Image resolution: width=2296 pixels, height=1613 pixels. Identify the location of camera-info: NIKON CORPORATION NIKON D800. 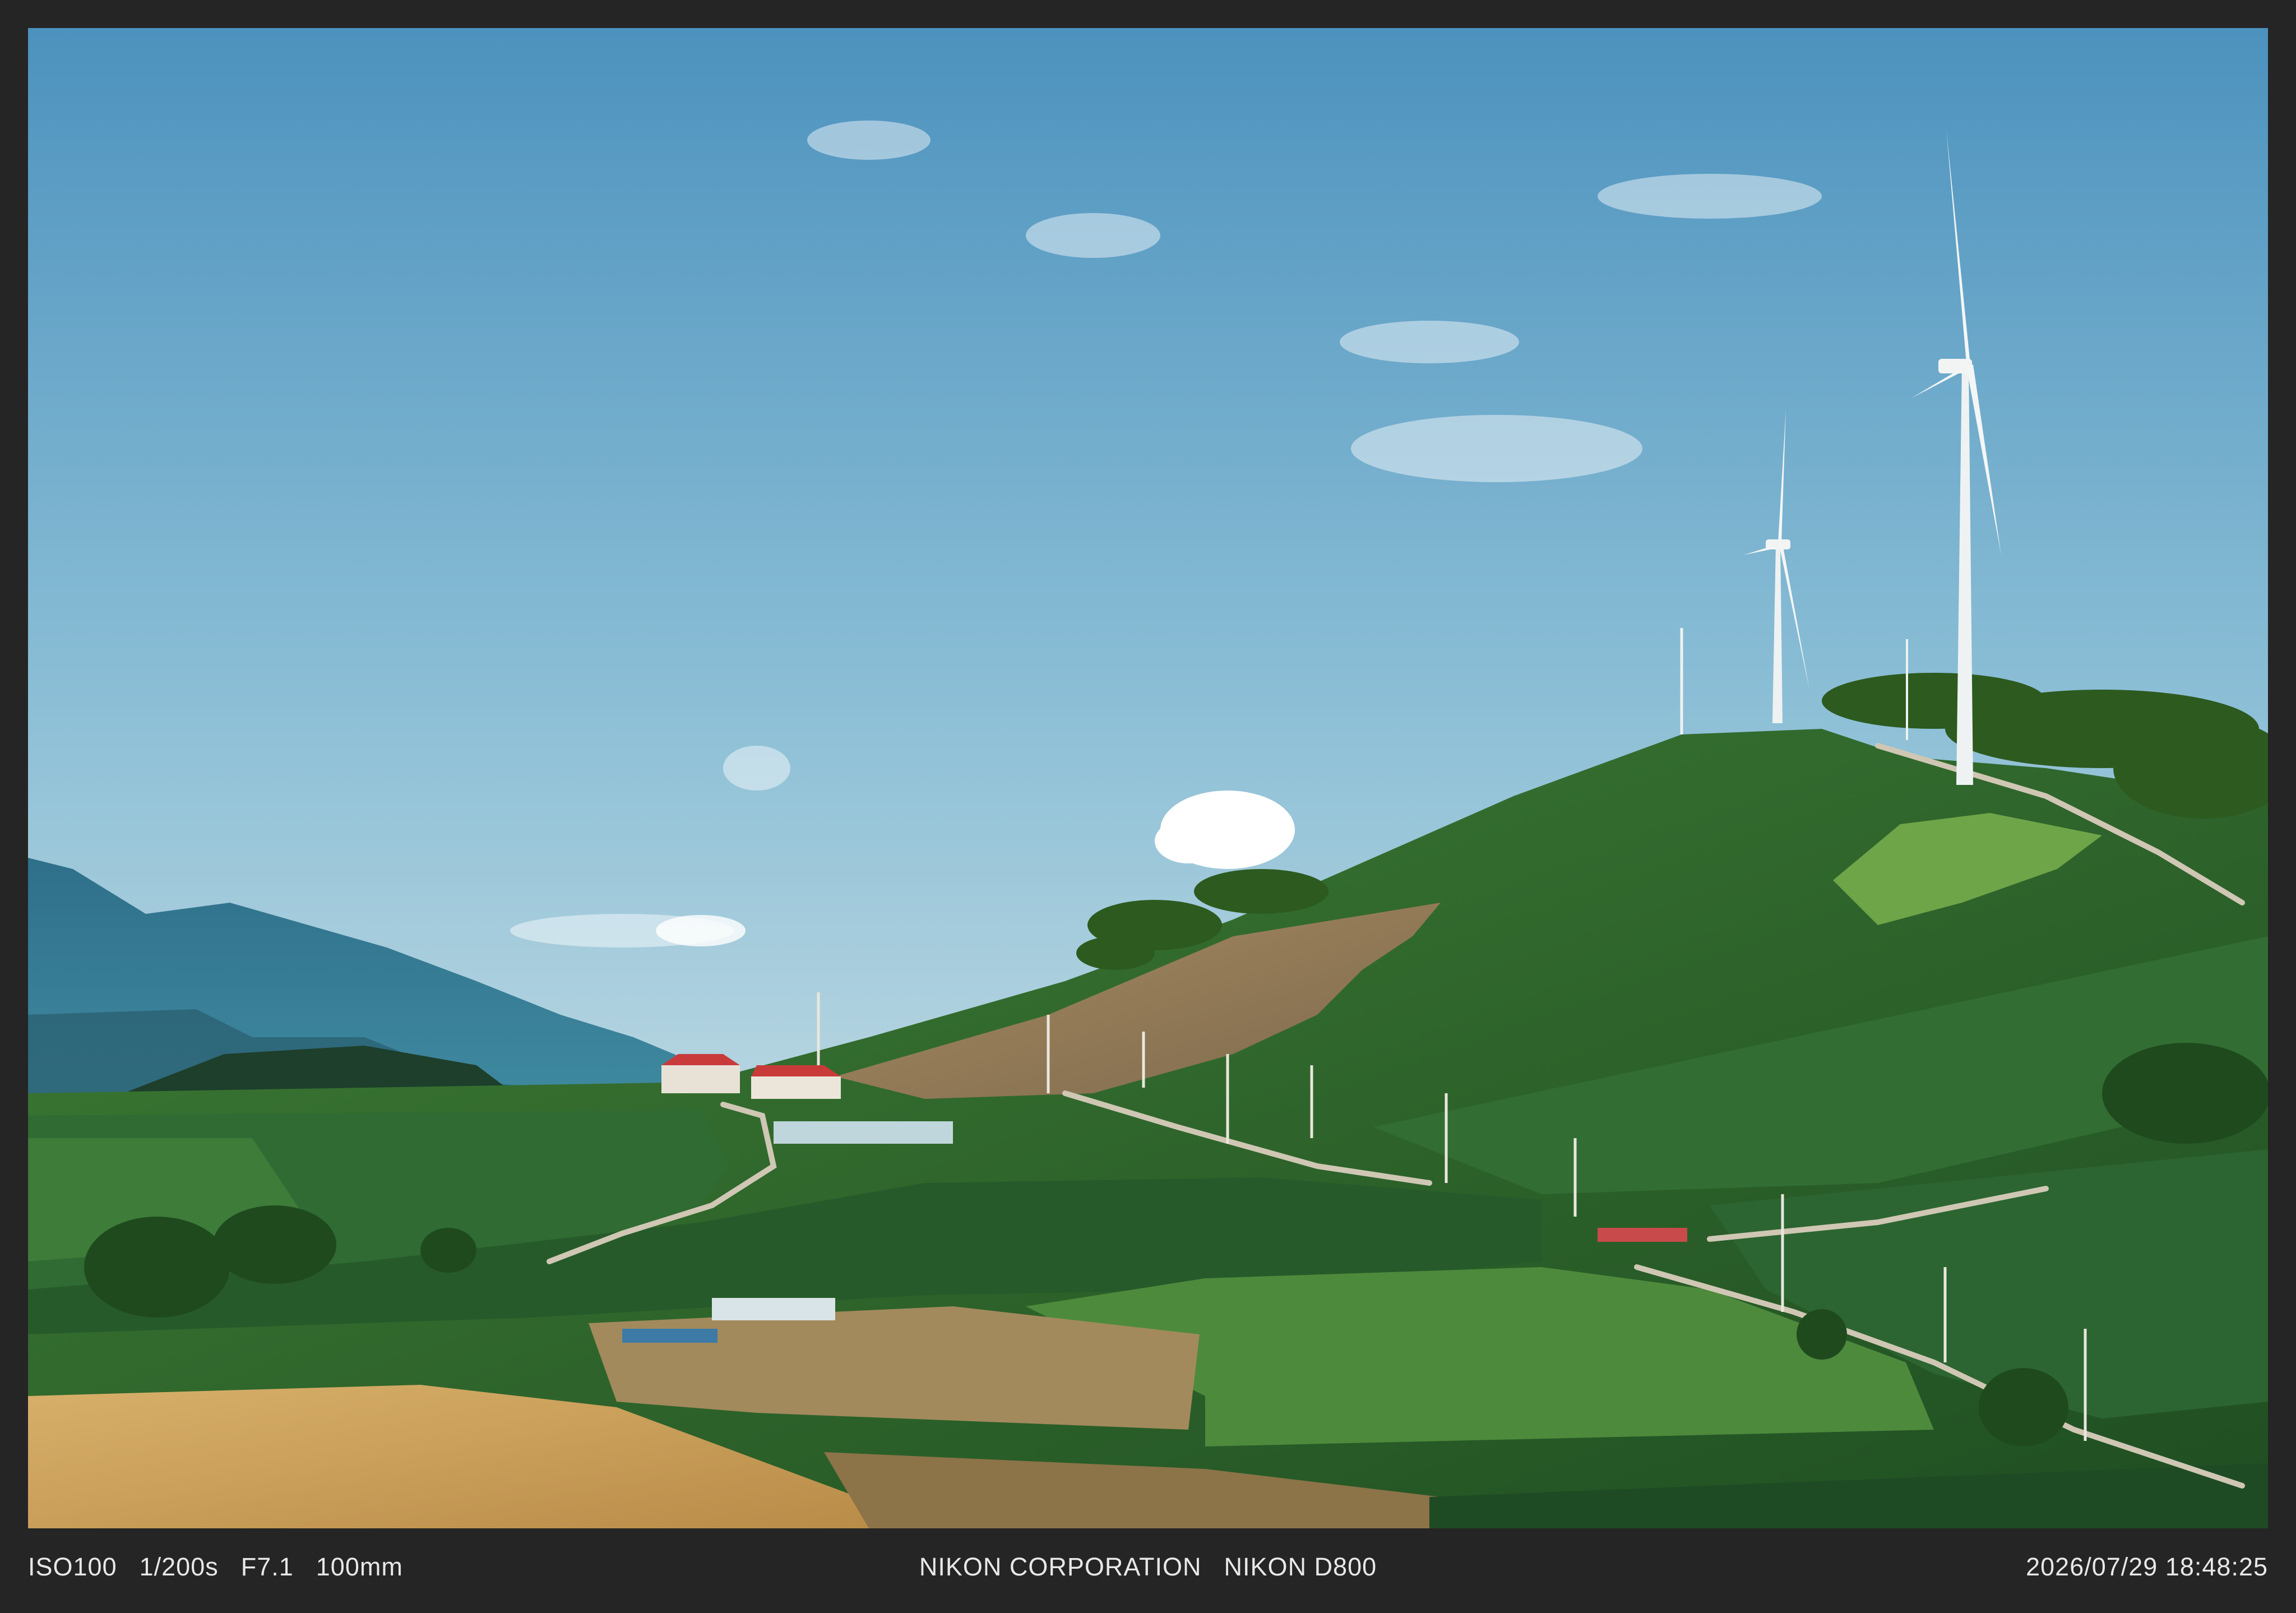
(1148, 1567).